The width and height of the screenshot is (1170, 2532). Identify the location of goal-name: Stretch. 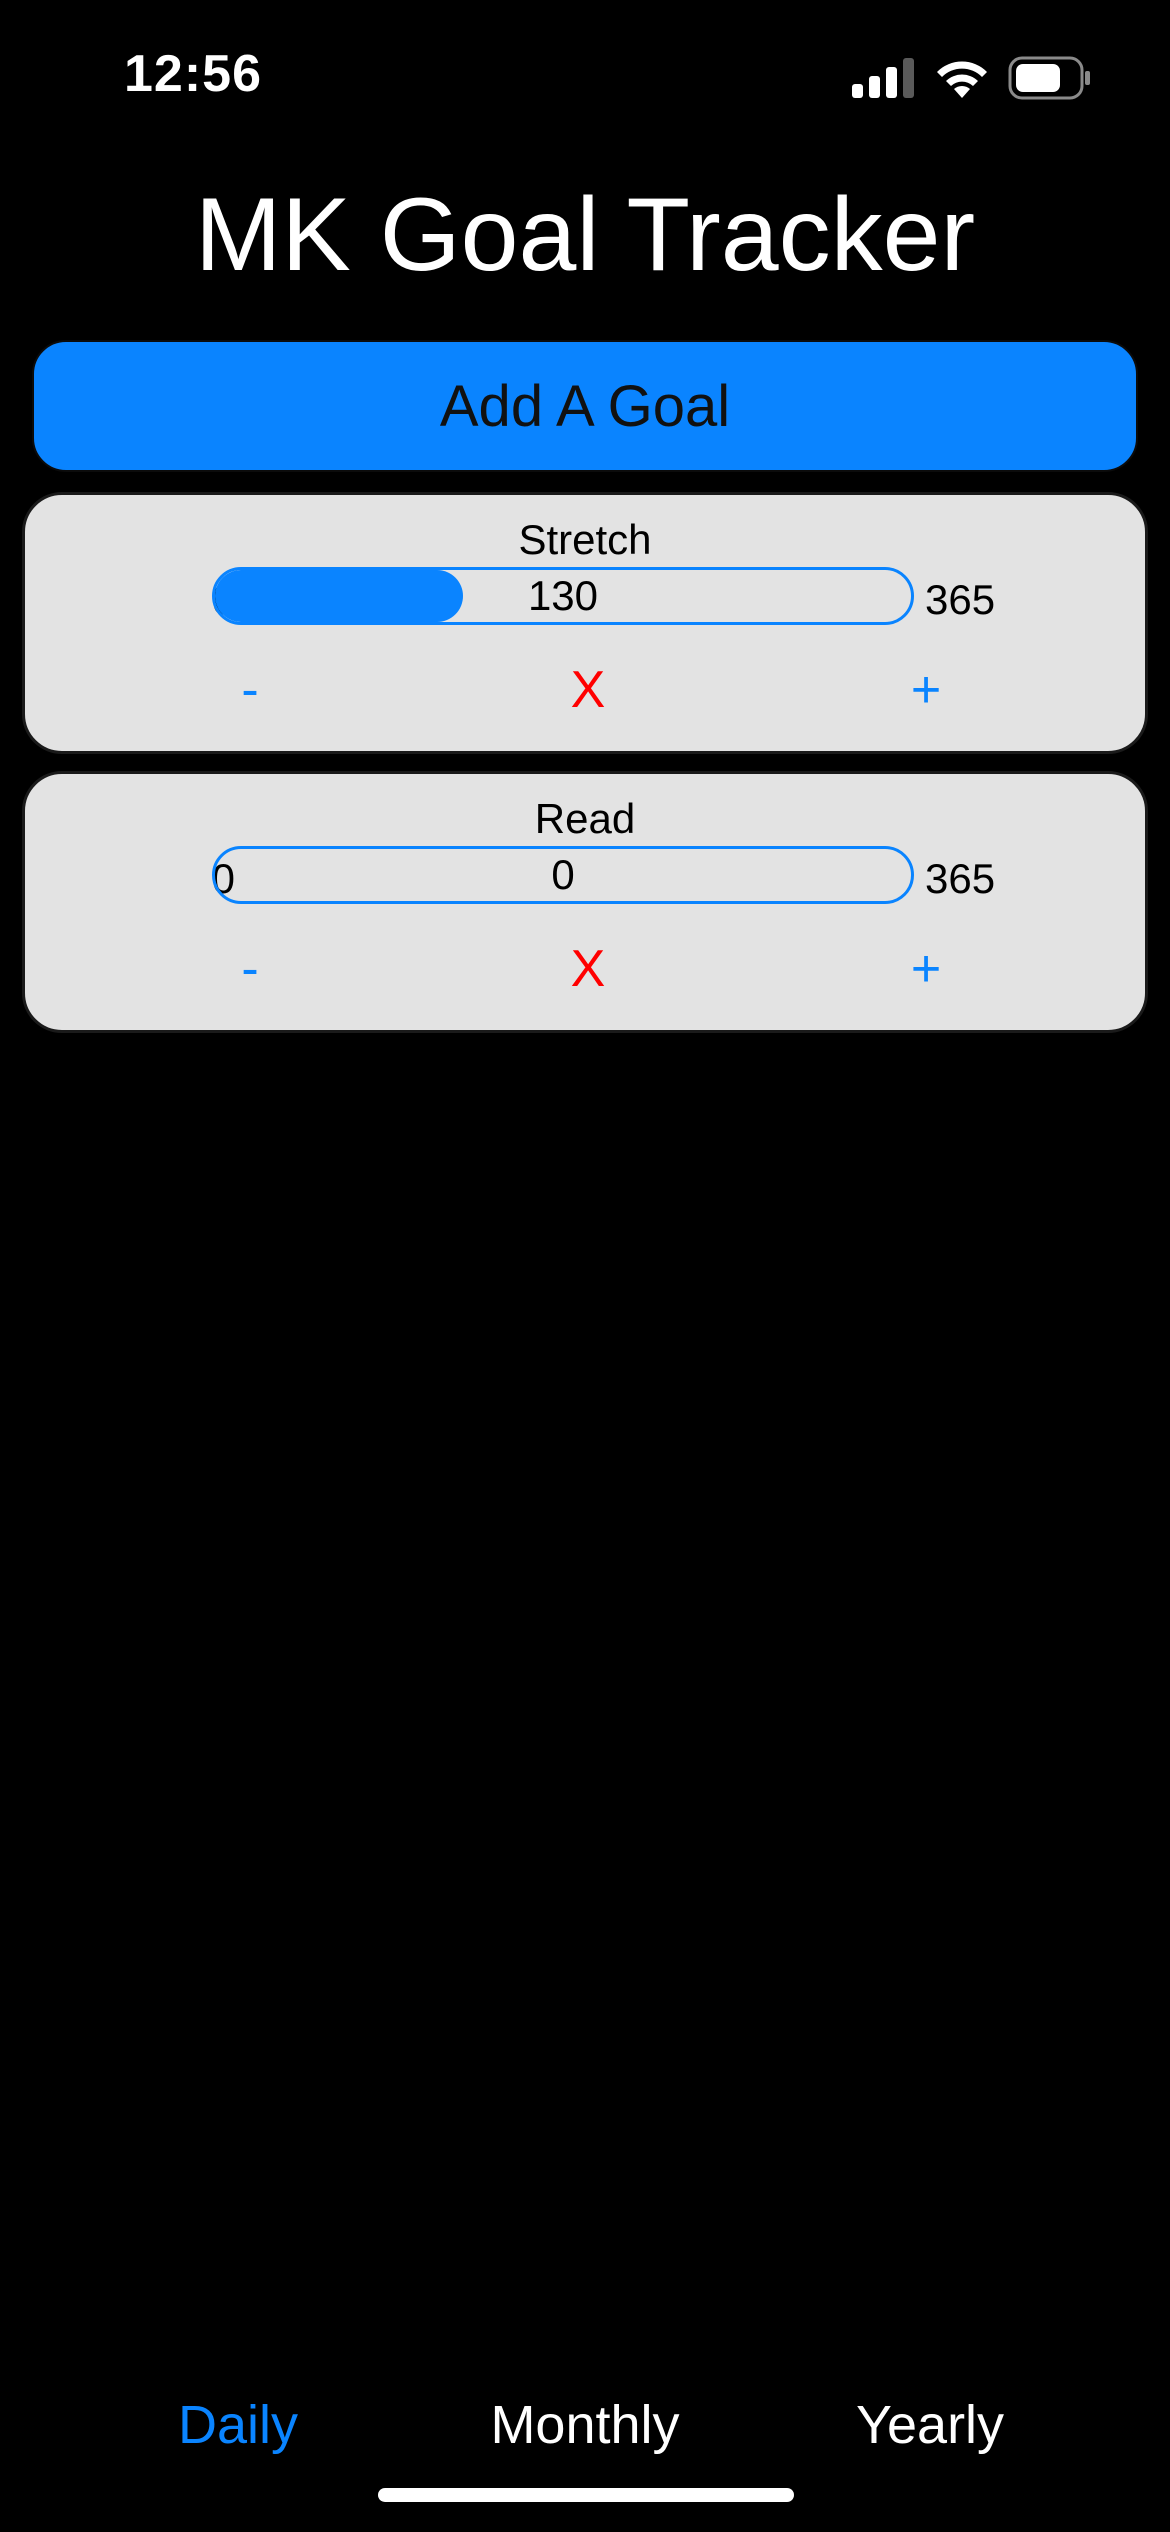
(585, 539).